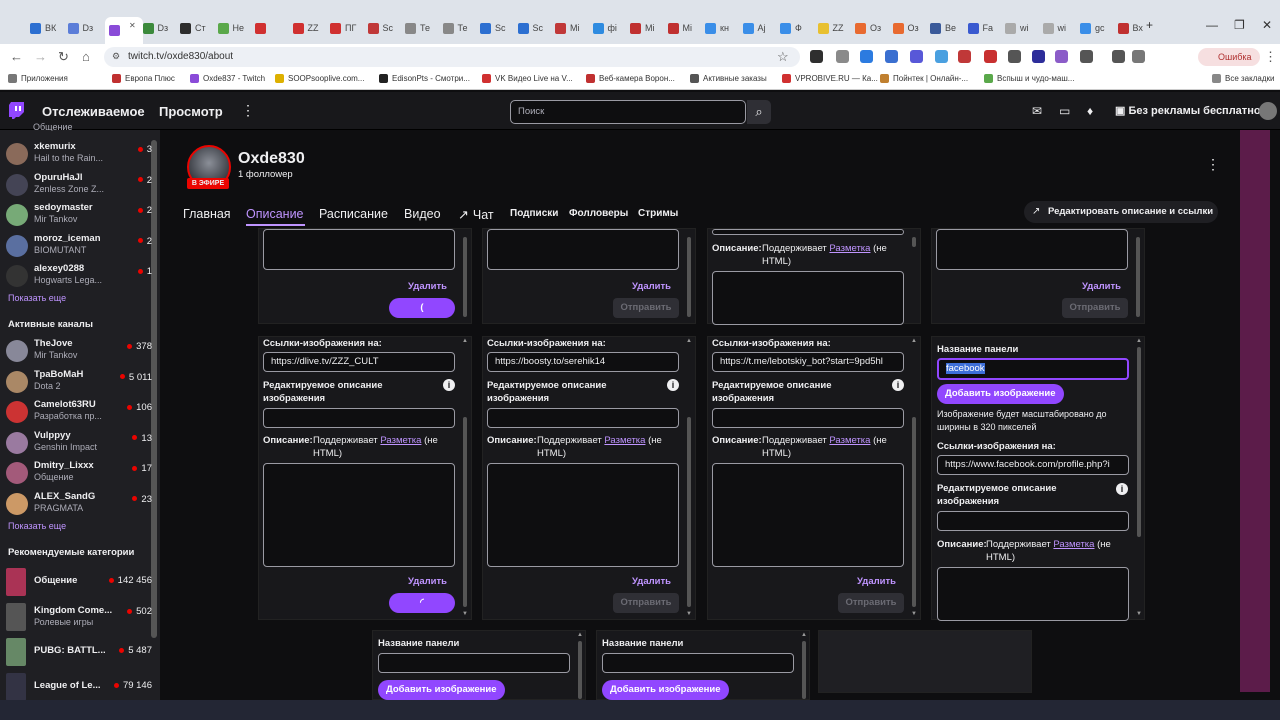 The image size is (1280, 720). What do you see at coordinates (422, 308) in the screenshot?
I see `send-button-loading: (` at bounding box center [422, 308].